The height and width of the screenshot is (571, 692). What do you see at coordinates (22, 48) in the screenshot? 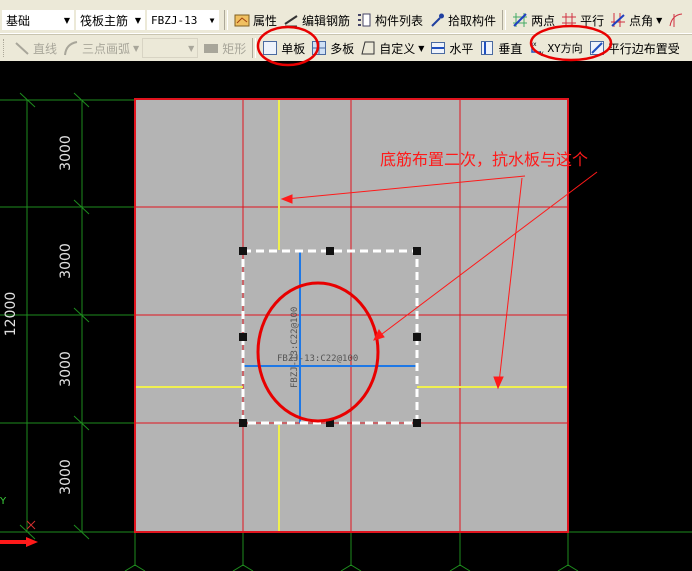
I see `line-icon` at bounding box center [22, 48].